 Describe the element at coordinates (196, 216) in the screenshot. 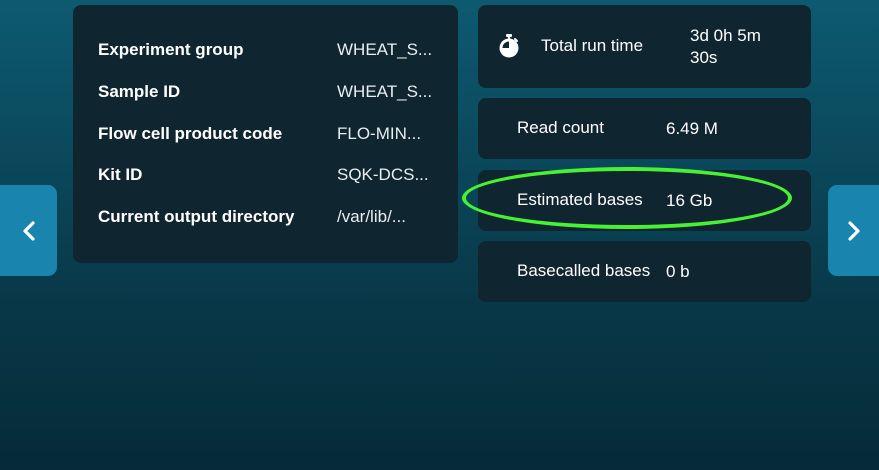

I see `info-label: Current output directory` at that location.